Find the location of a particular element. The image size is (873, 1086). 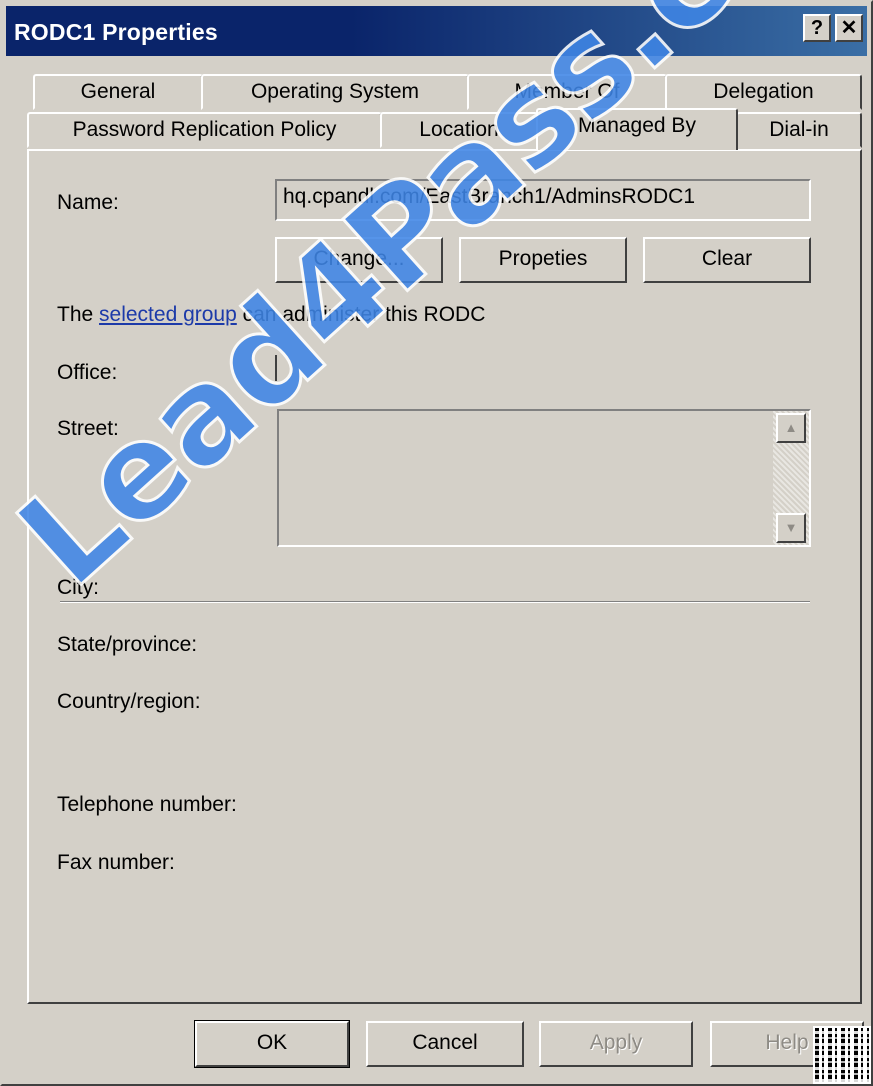

tab-delegation: Delegation is located at coordinates (763, 92).